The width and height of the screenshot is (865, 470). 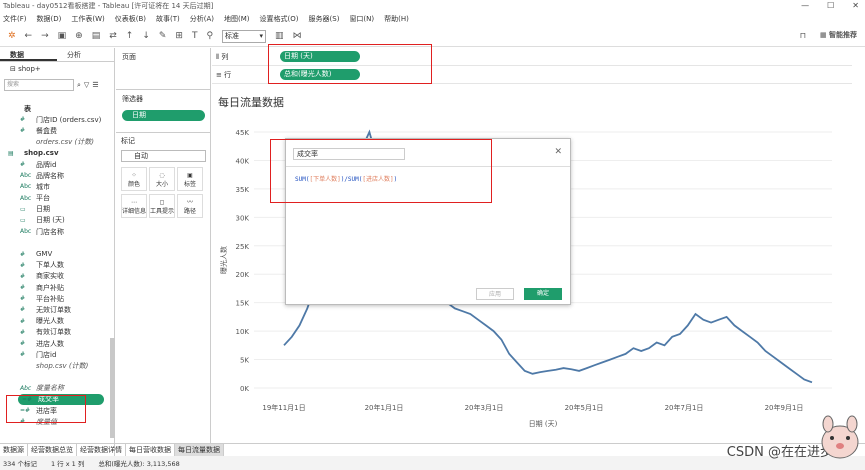 What do you see at coordinates (195, 36) in the screenshot?
I see `label-icon: T` at bounding box center [195, 36].